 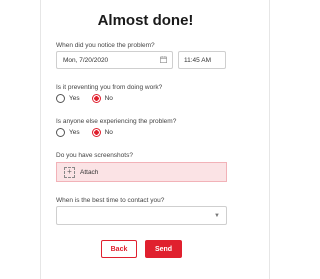 I want to click on right-divider, so click(x=269, y=139).